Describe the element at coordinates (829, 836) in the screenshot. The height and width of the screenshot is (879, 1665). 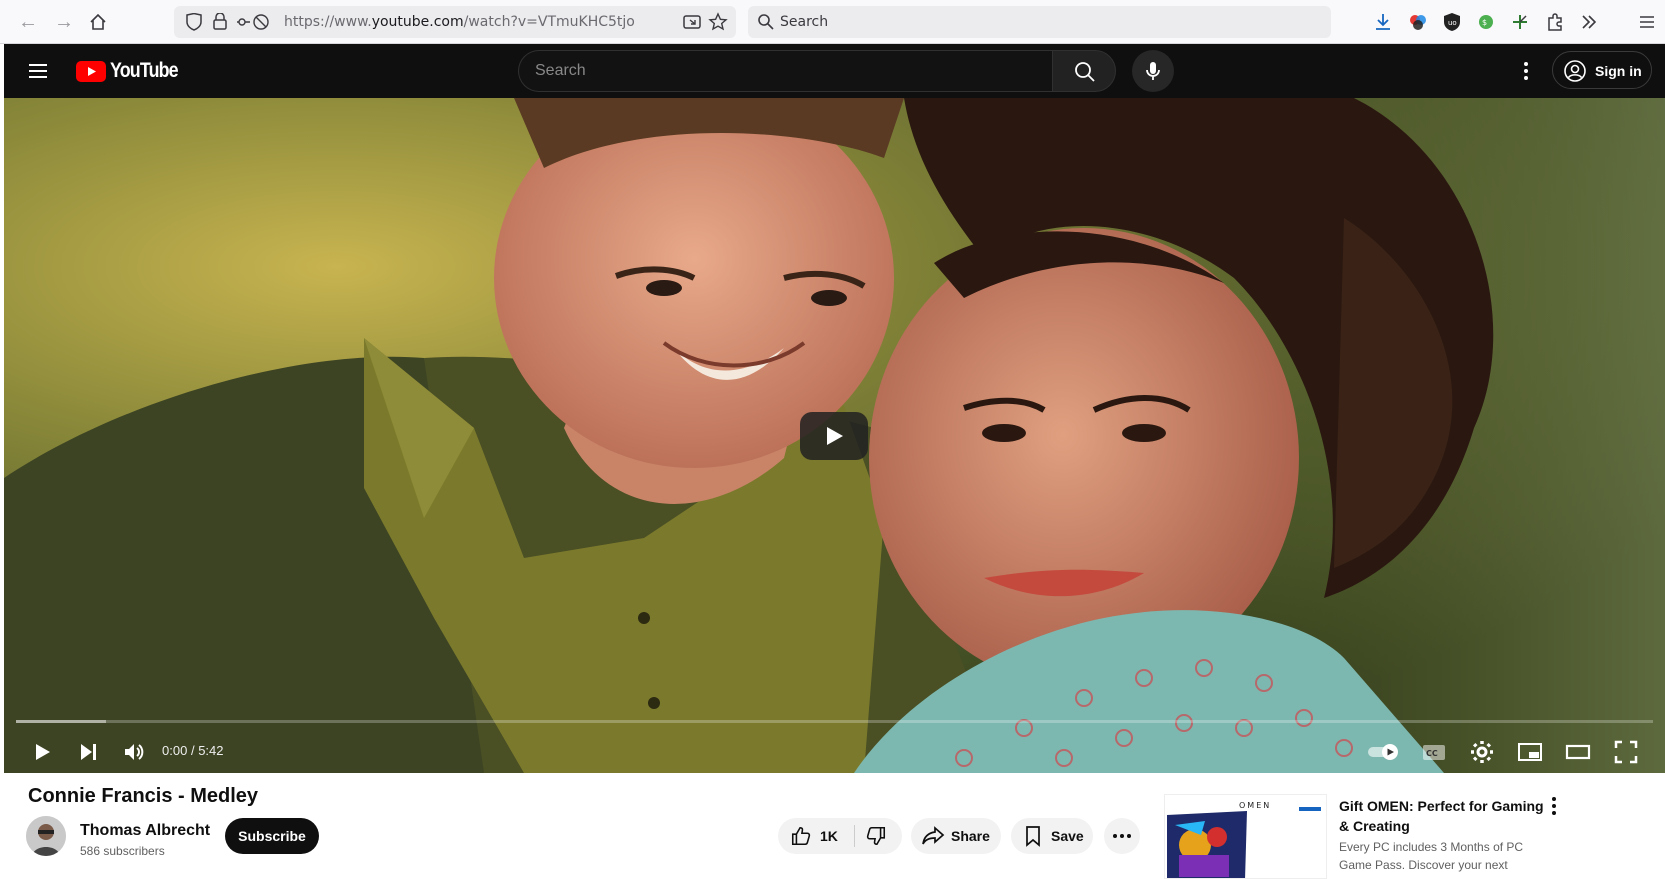
I see `like-count: 1K` at that location.